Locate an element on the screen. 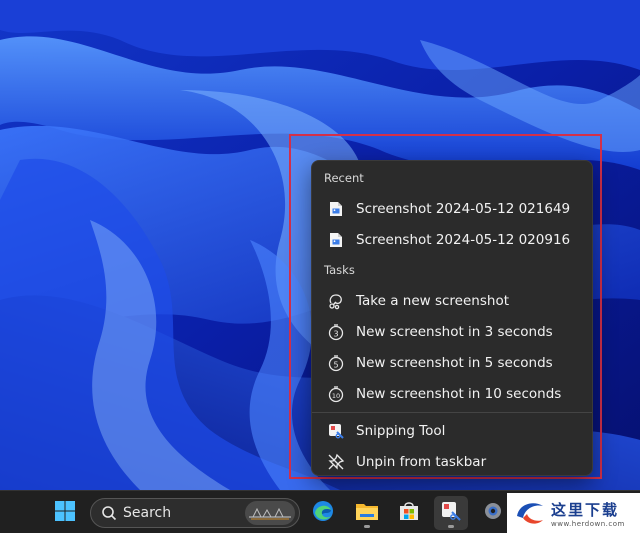 The image size is (640, 533). edge-icon is located at coordinates (323, 513).